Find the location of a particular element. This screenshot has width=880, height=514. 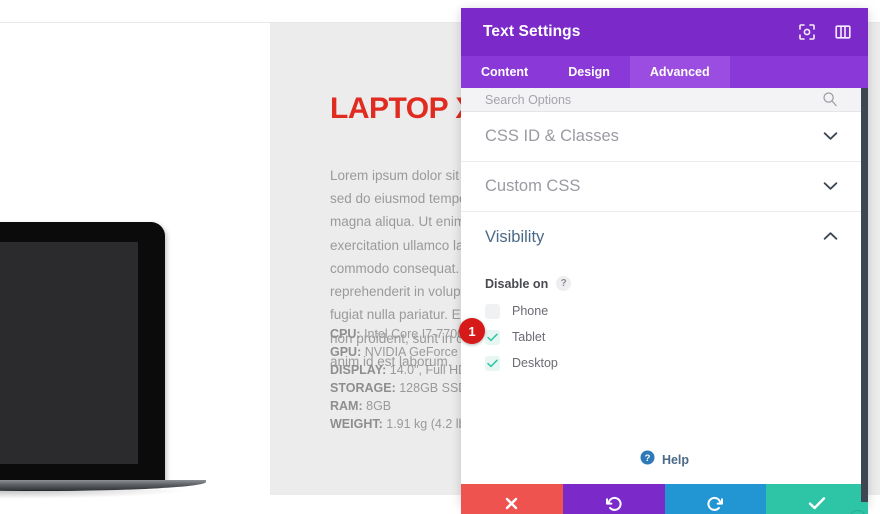

accordion-label: Custom CSS is located at coordinates (533, 186).